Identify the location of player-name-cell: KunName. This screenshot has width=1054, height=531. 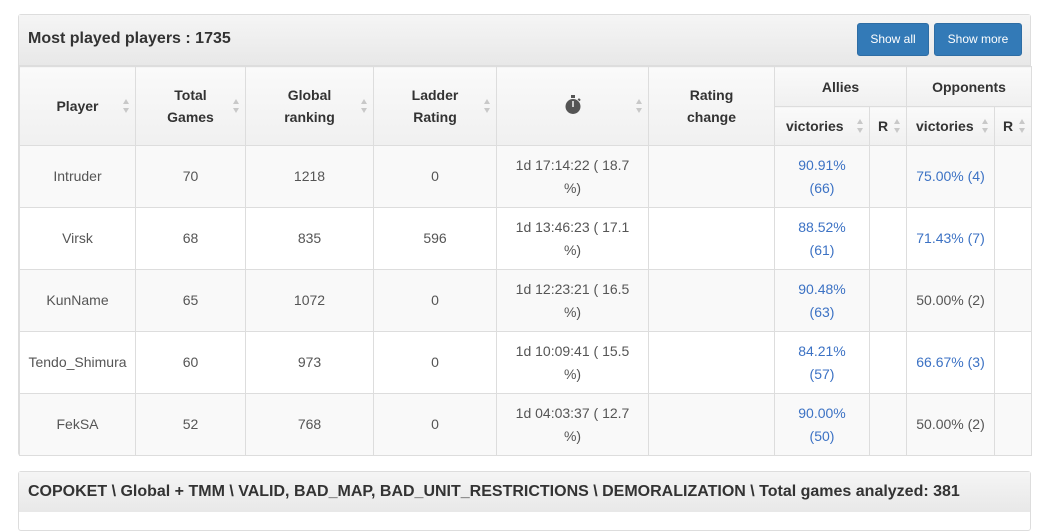
(77, 300).